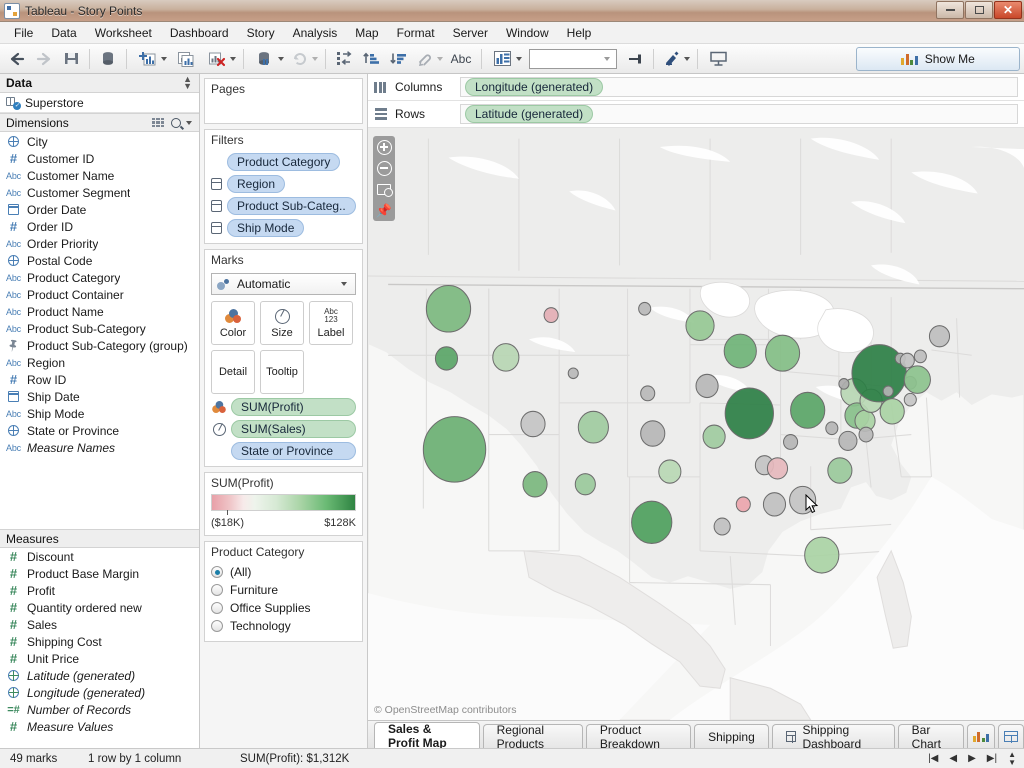 Image resolution: width=1024 pixels, height=768 pixels. What do you see at coordinates (470, 33) in the screenshot?
I see `menu-server: Server` at bounding box center [470, 33].